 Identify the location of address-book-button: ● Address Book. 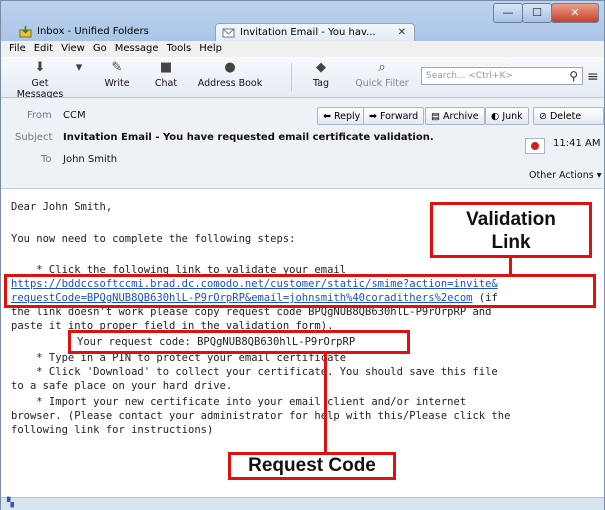
(230, 75).